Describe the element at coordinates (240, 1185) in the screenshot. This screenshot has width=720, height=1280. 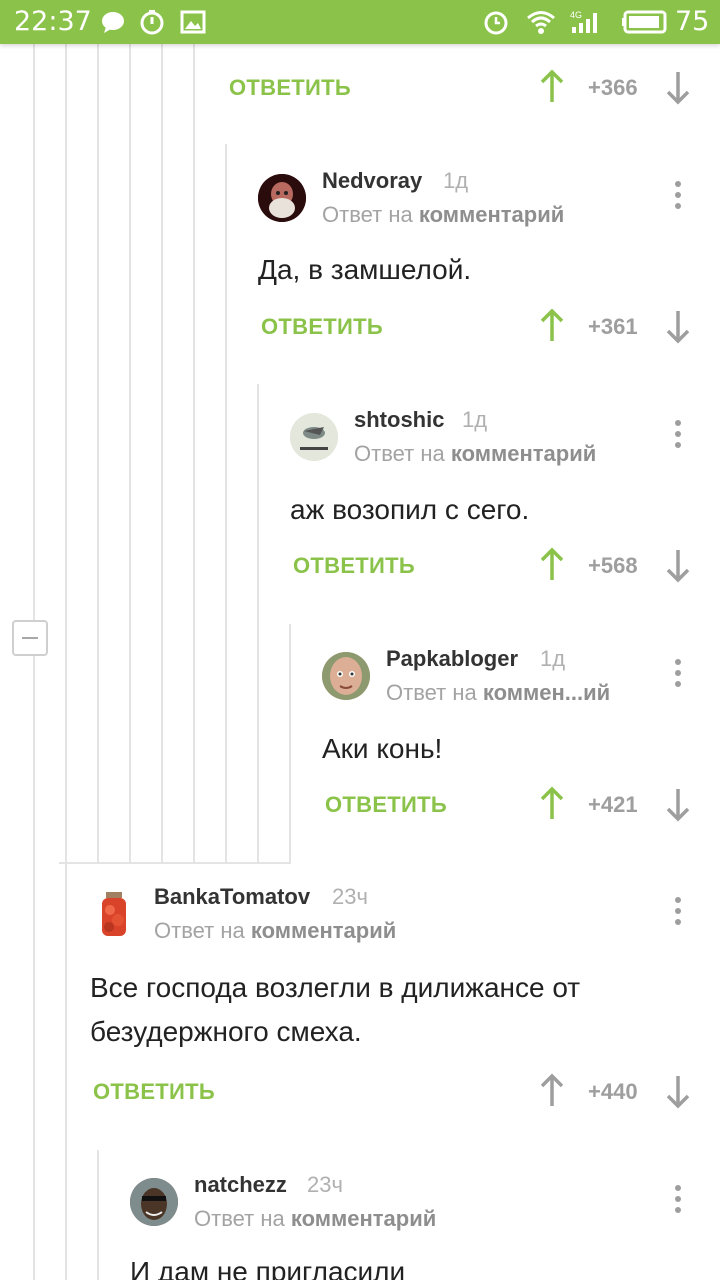
I see `username: natchezz` at that location.